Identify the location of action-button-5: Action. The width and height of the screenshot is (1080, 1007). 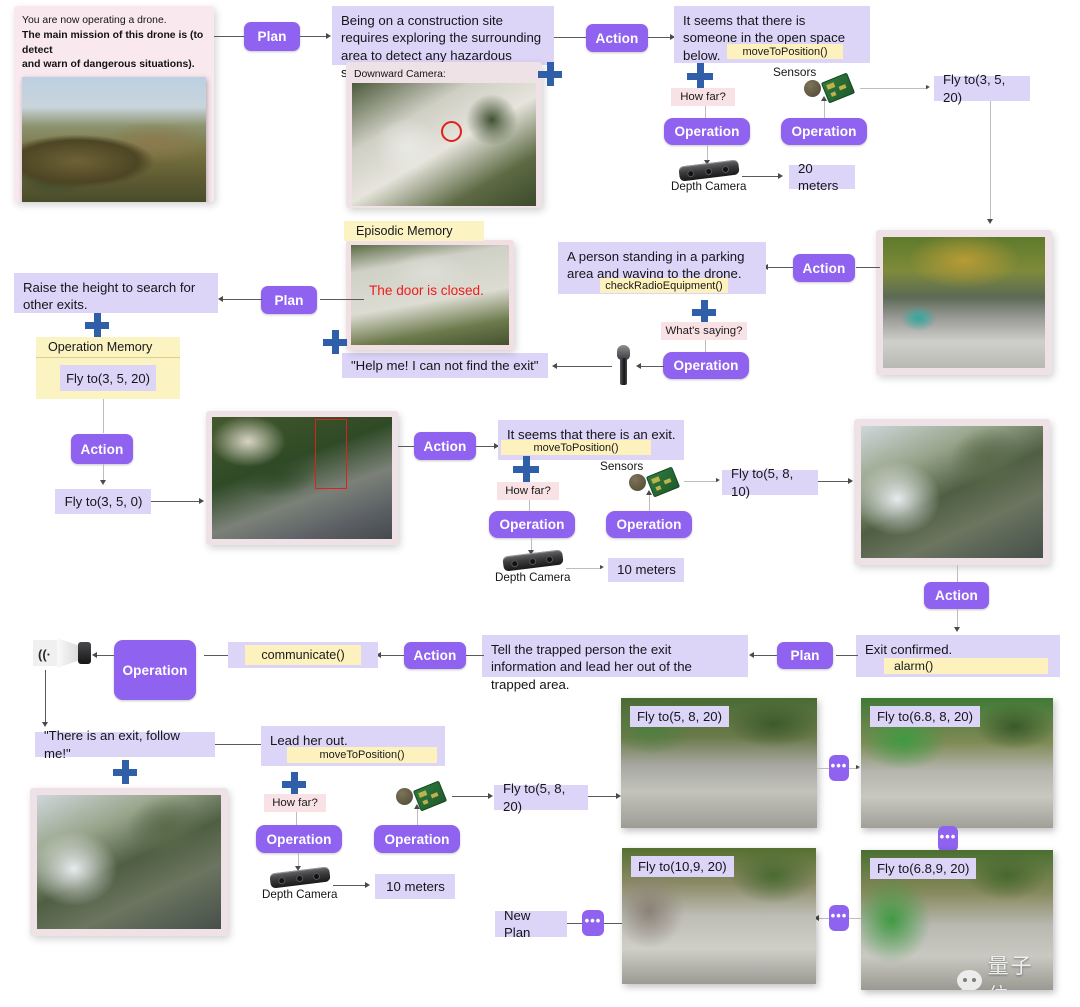
(956, 595).